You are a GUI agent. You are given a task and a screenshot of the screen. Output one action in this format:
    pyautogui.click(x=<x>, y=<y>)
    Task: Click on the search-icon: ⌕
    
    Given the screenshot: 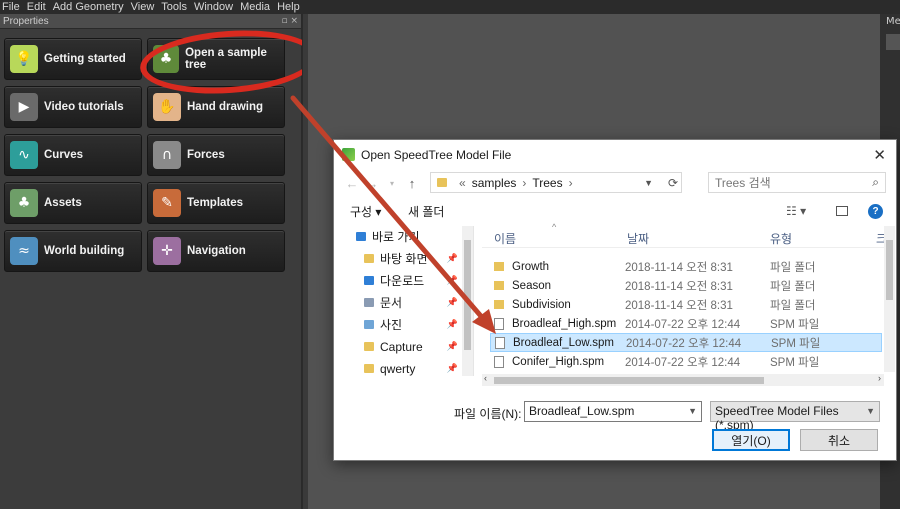 What is the action you would take?
    pyautogui.click(x=875, y=182)
    